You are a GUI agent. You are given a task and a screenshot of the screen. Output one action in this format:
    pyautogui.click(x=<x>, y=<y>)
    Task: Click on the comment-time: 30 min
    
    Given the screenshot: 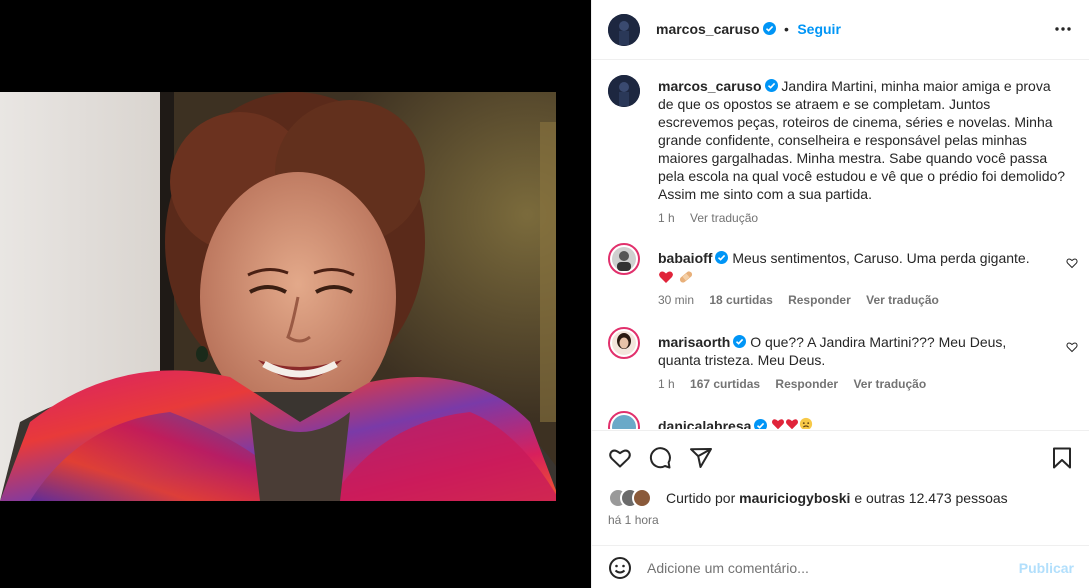 What is the action you would take?
    pyautogui.click(x=676, y=300)
    